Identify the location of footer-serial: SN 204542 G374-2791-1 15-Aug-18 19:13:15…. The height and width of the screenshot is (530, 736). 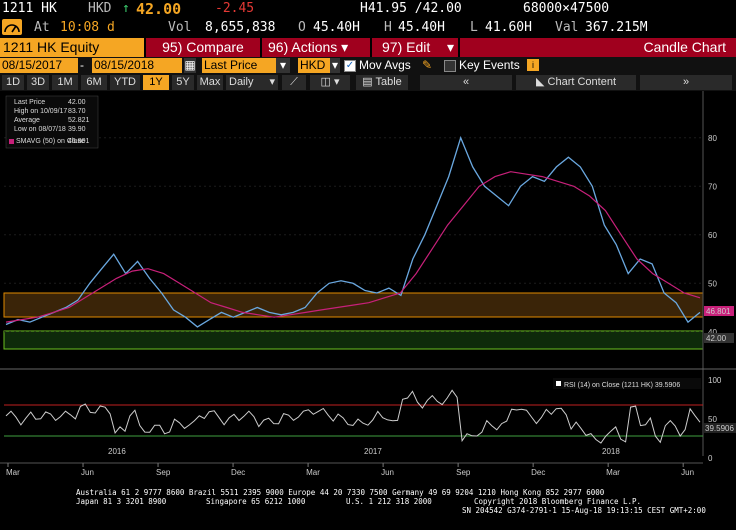
(584, 510).